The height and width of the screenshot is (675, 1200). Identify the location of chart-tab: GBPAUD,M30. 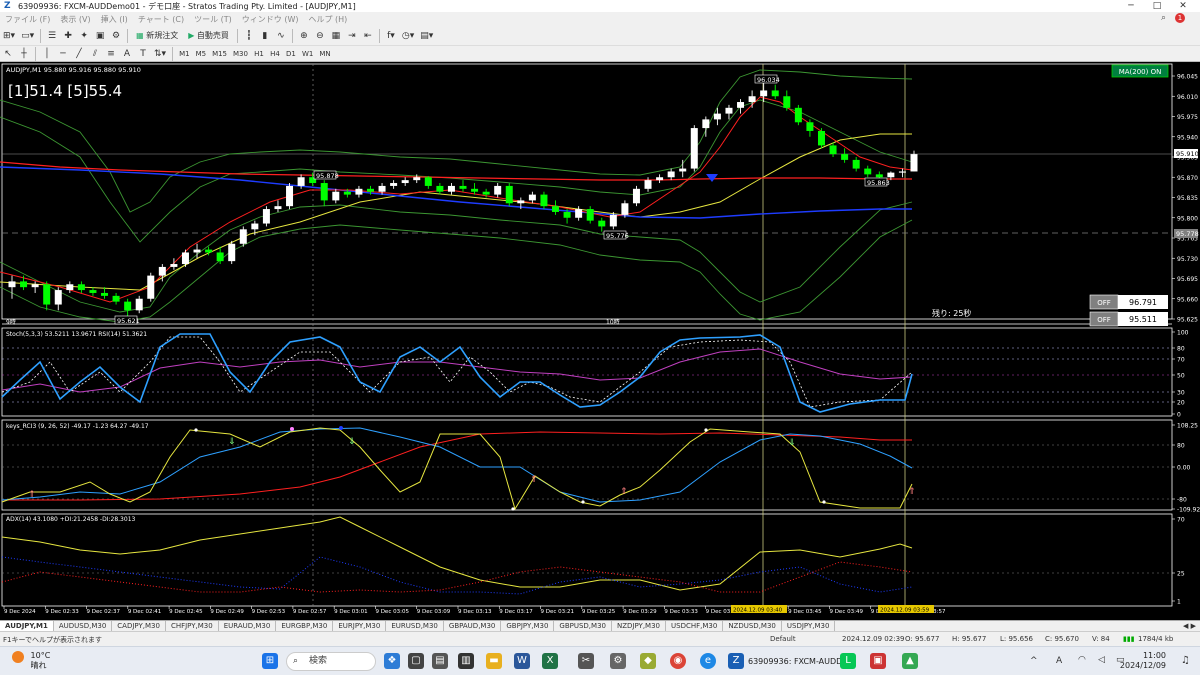
(473, 626).